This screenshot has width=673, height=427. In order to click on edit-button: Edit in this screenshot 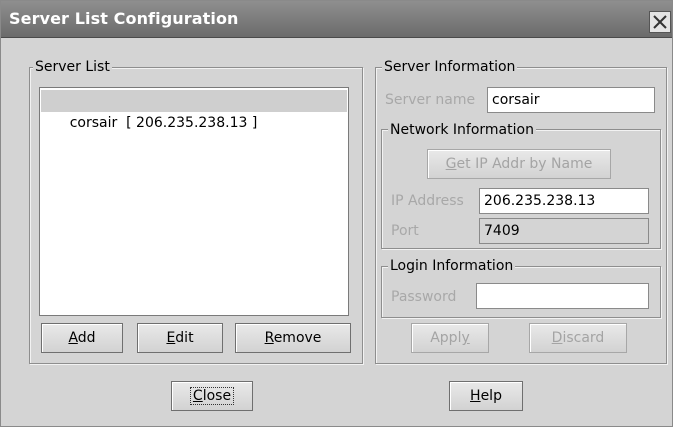, I will do `click(180, 338)`.